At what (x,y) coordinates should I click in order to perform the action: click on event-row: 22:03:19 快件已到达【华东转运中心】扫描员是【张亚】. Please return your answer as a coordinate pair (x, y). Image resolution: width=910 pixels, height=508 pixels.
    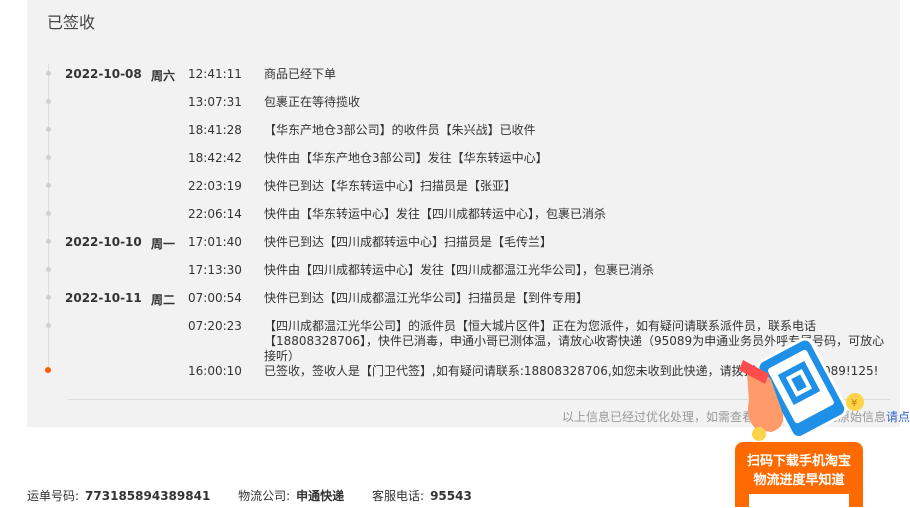
    Looking at the image, I should click on (450, 189).